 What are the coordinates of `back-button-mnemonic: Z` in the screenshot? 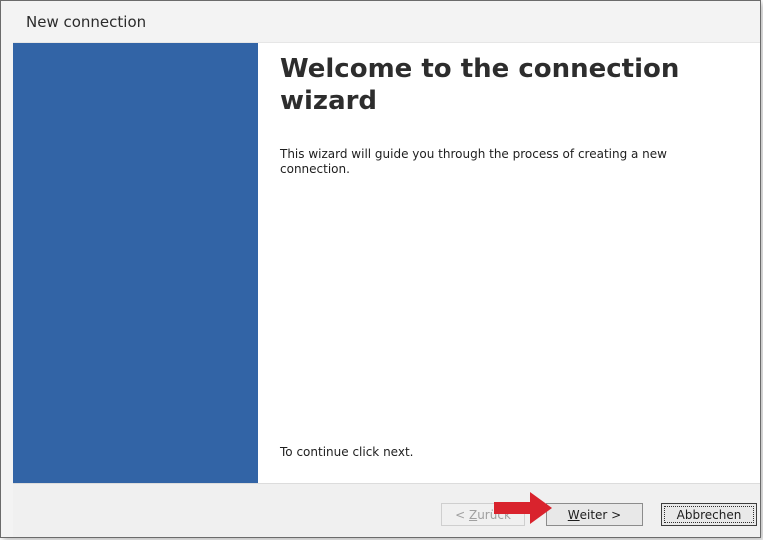 It's located at (473, 514).